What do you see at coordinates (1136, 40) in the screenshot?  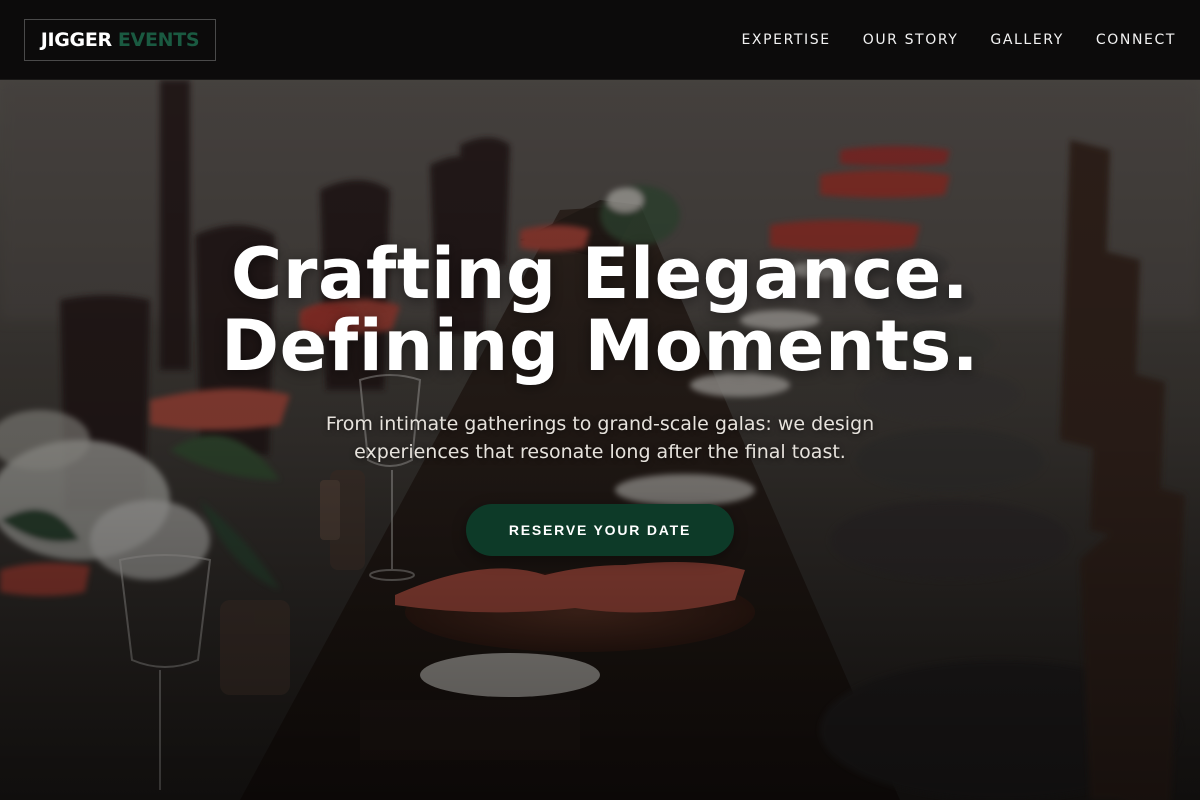 I see `nav-link-connect: CONNECT` at bounding box center [1136, 40].